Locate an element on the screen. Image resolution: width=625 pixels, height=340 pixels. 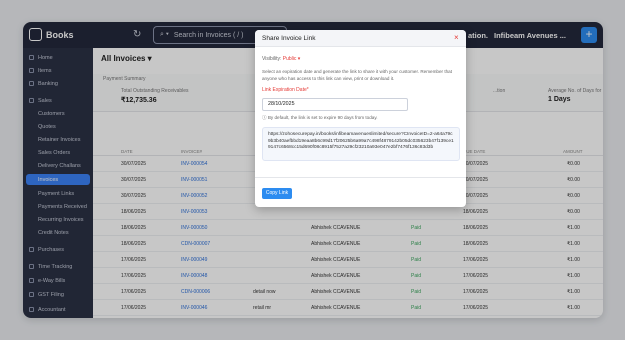
dialog-title: Share Invoice Link is located at coordinates (289, 38).